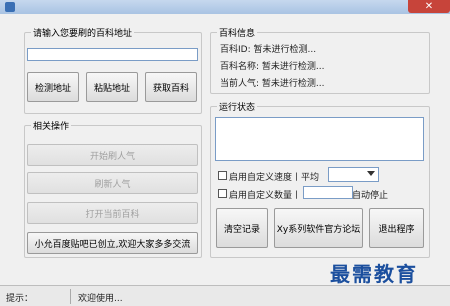  What do you see at coordinates (370, 196) in the screenshot?
I see `auto-stop-label: 自动停止` at bounding box center [370, 196].